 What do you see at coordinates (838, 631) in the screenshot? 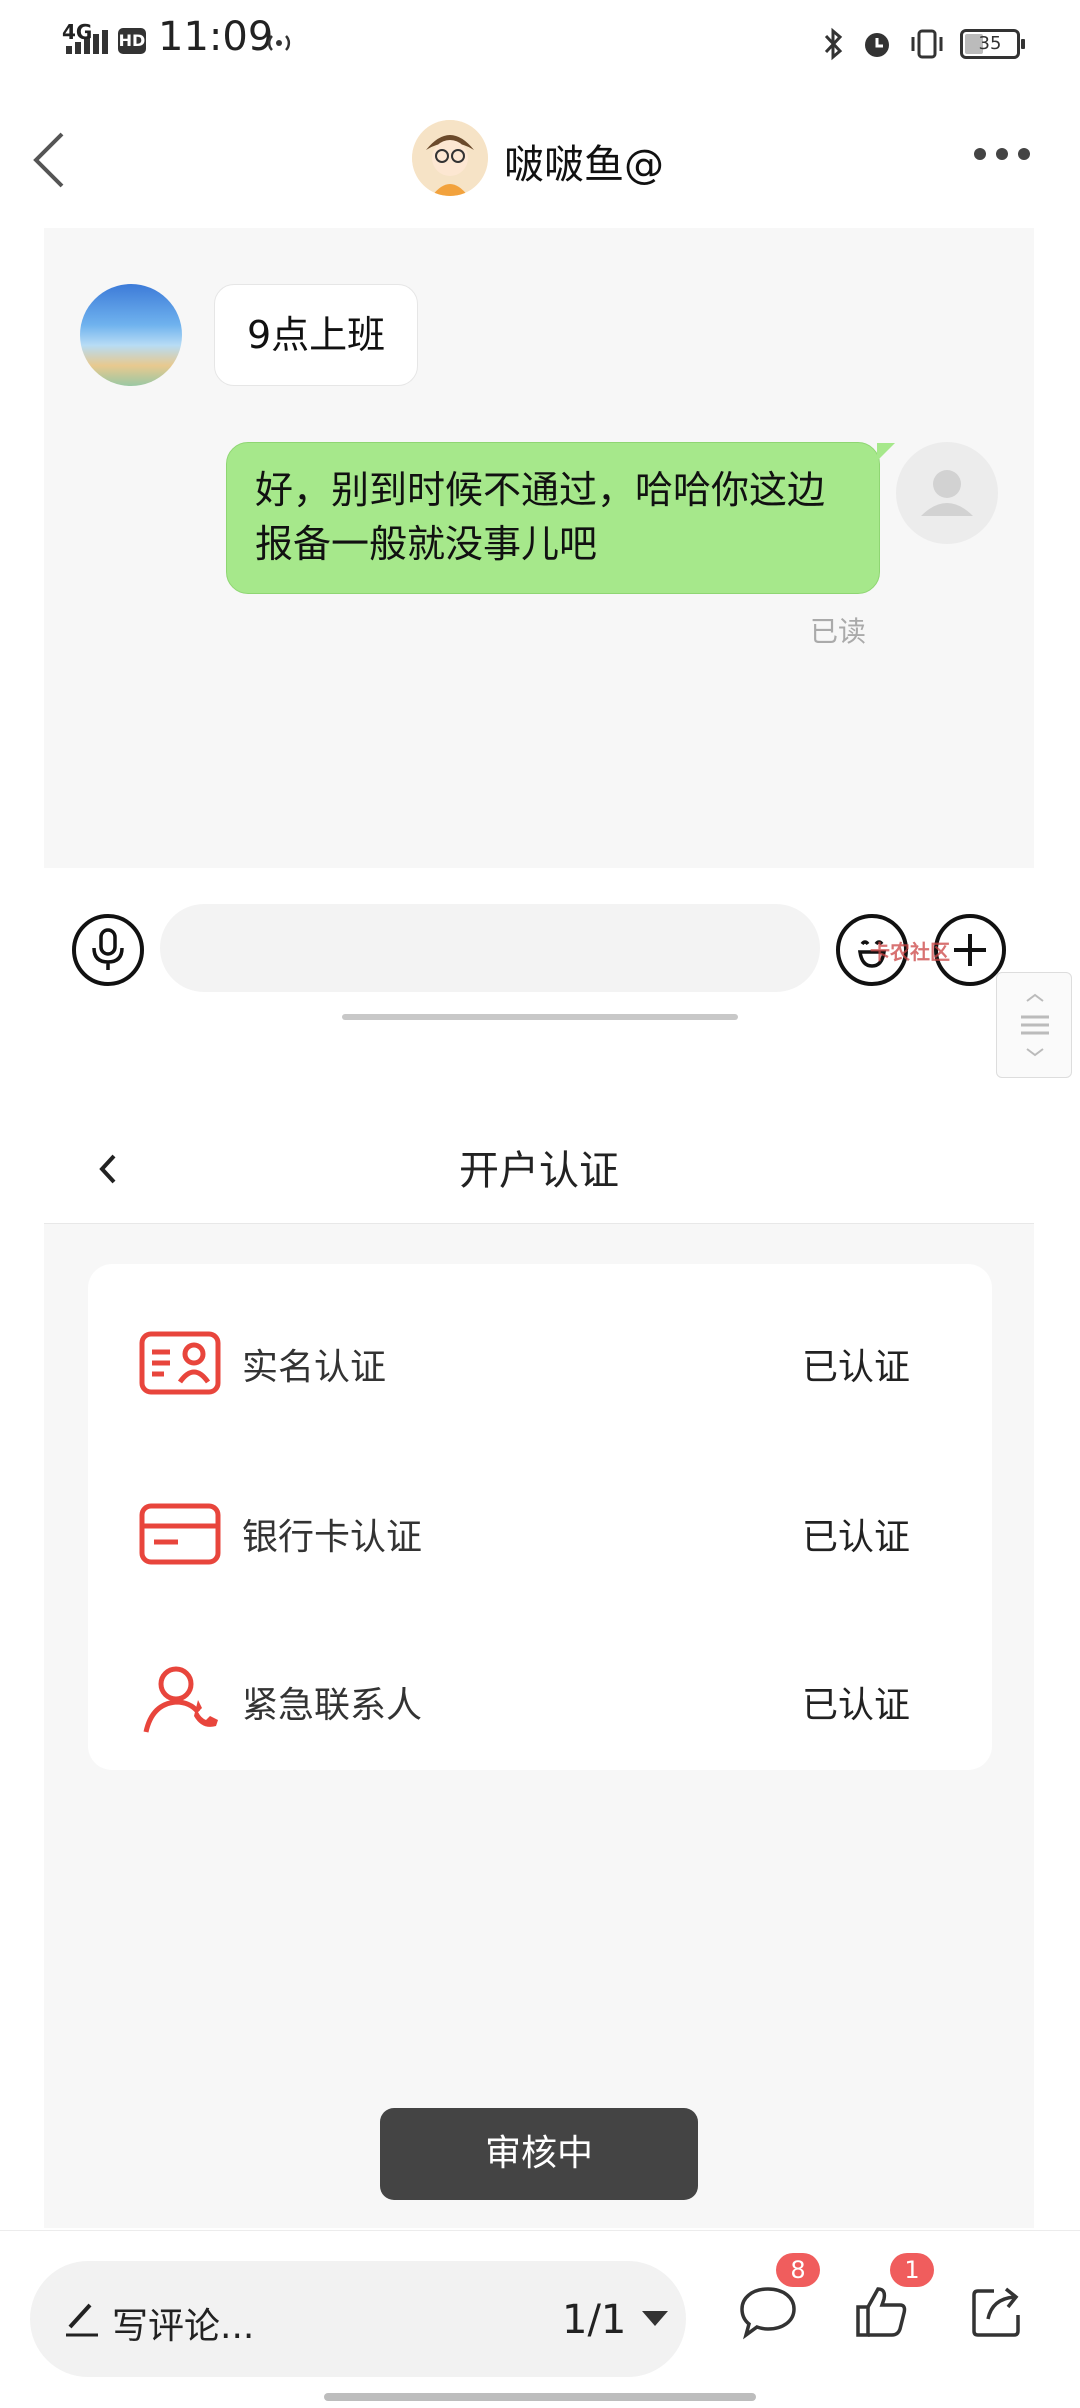
I see `read-receipt: 已读` at bounding box center [838, 631].